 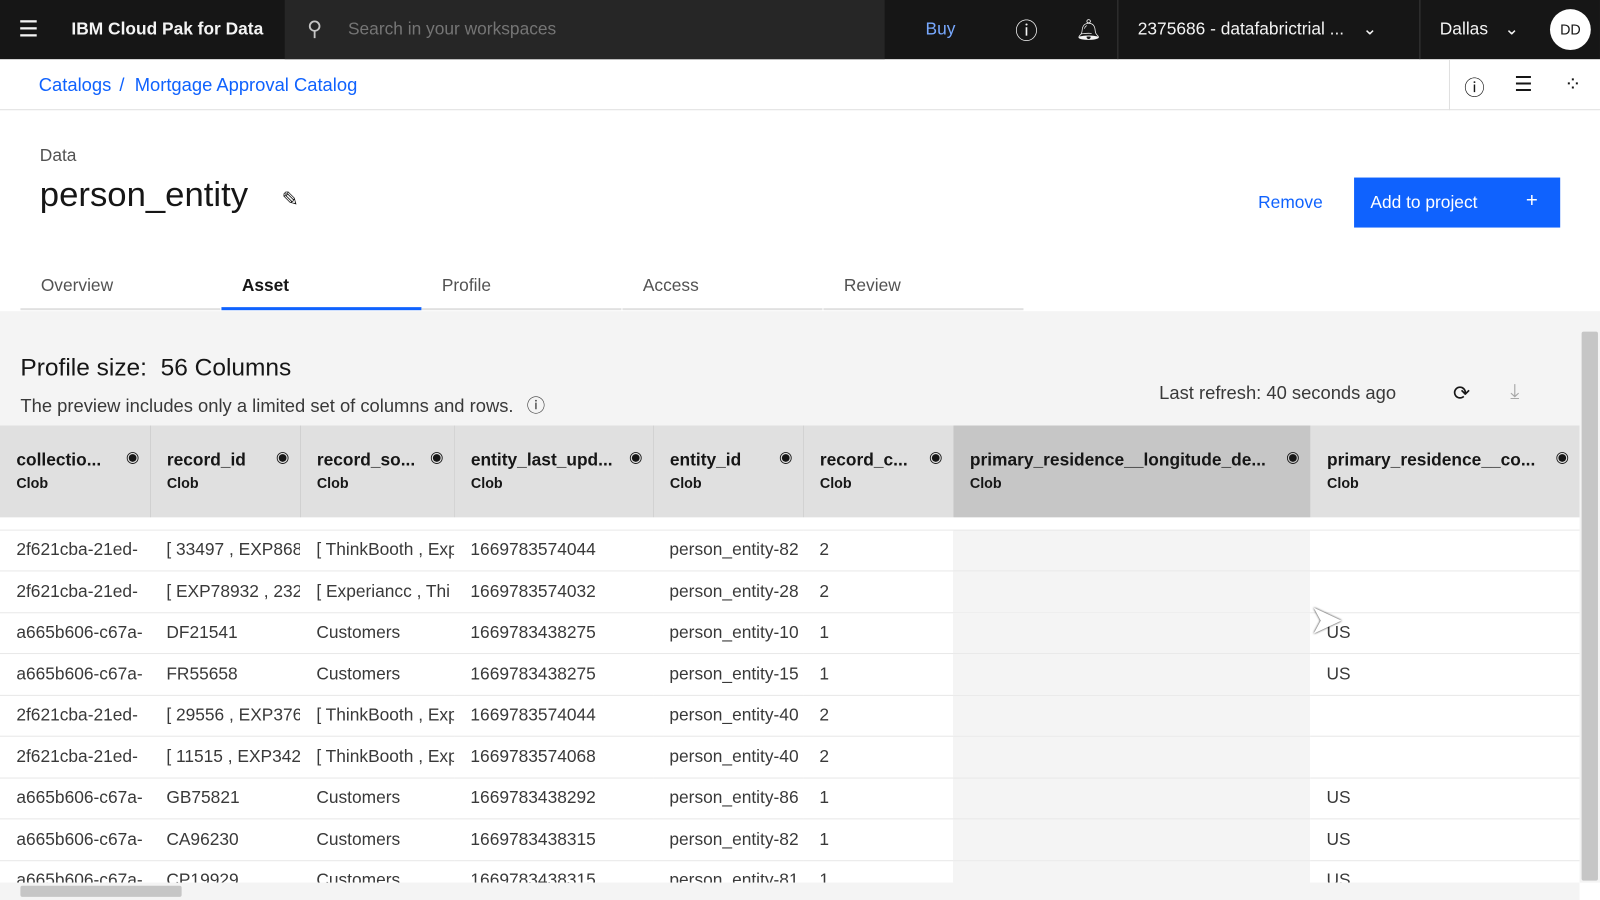 What do you see at coordinates (377, 591) in the screenshot?
I see `table-cell: [ Experiancc , Thi` at bounding box center [377, 591].